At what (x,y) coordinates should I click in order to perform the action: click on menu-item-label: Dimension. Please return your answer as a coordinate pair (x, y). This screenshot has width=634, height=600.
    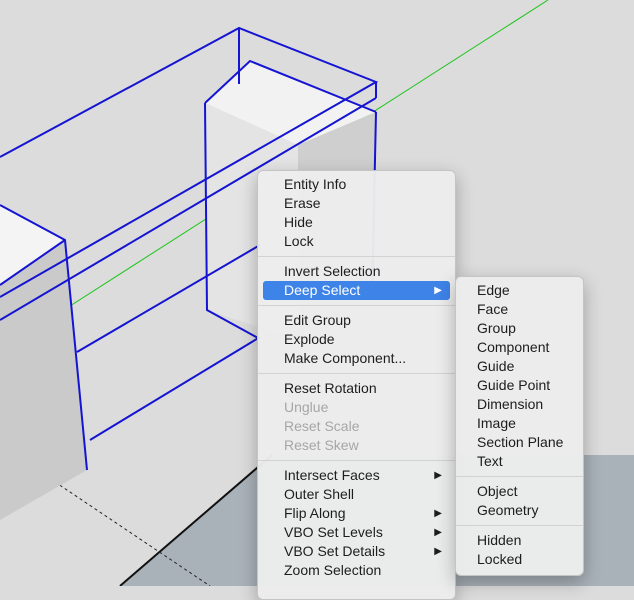
    Looking at the image, I should click on (510, 404).